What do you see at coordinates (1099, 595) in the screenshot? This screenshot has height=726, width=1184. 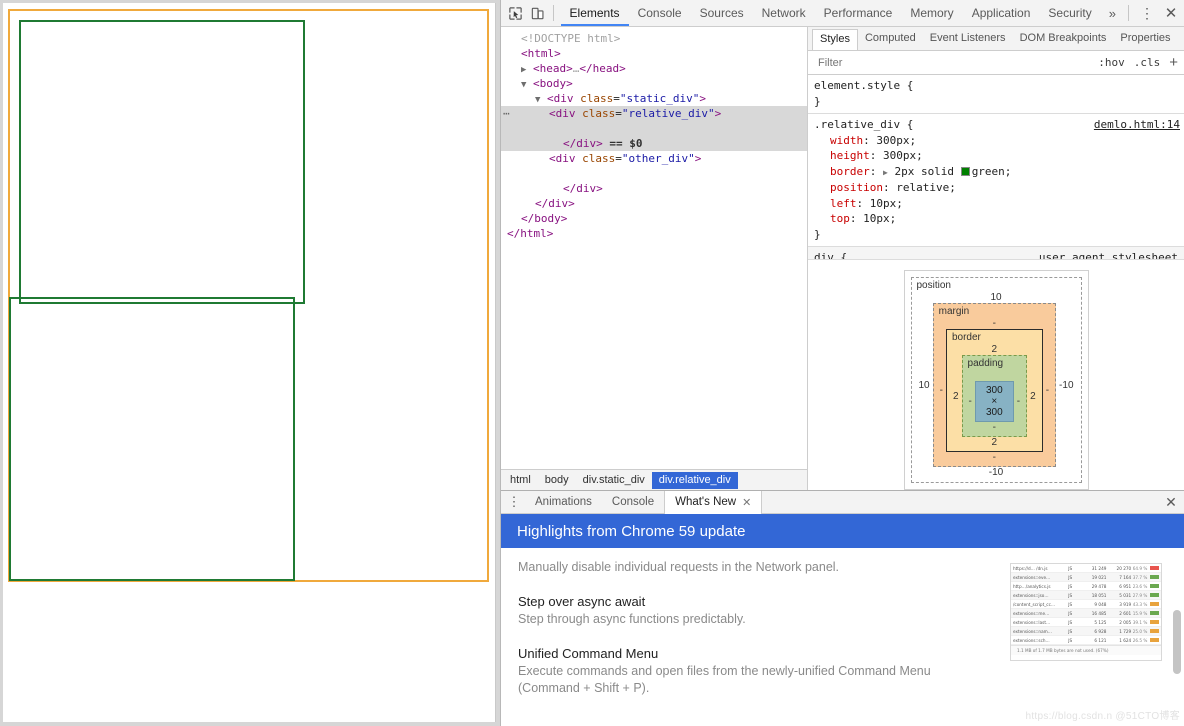 I see `thumbnail-total: 18 051` at bounding box center [1099, 595].